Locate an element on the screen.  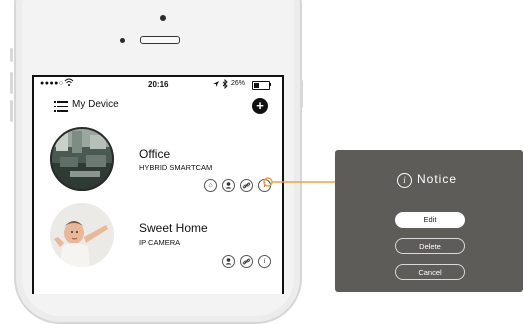
device-item-sweet-home: Sweet Home IP CAMERA i is located at coordinates (158, 240).